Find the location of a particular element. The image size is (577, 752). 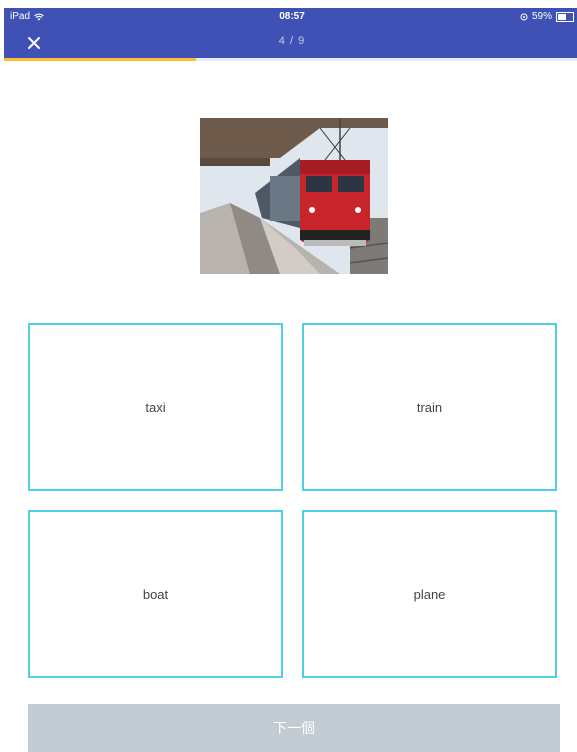

status-bar: iPad 08:57 59% is located at coordinates (290, 17).